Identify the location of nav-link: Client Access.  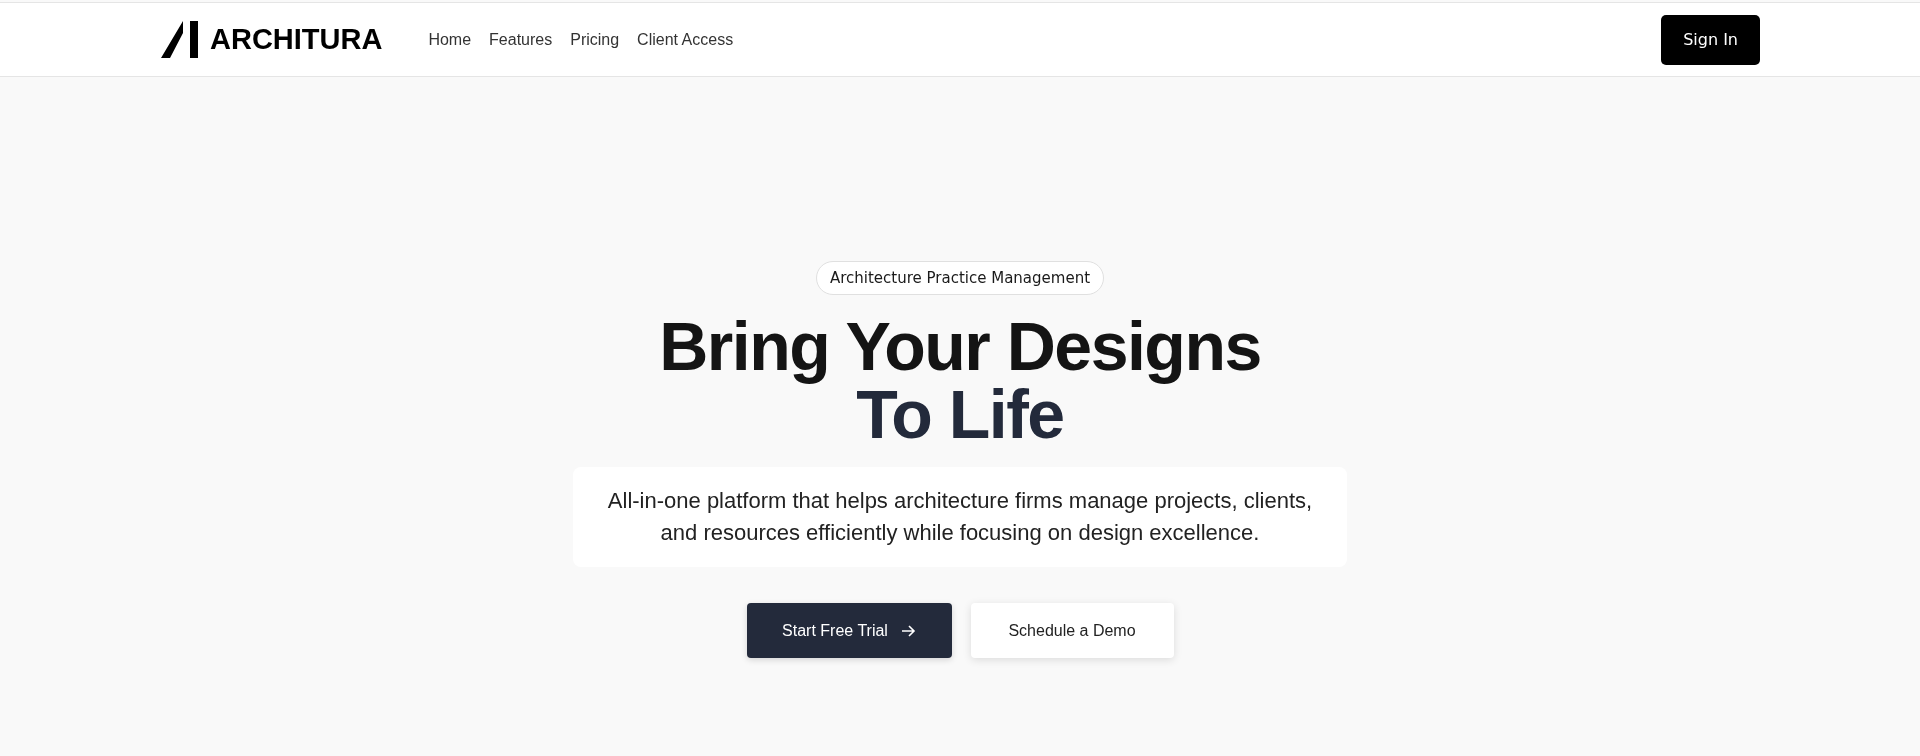
(685, 39).